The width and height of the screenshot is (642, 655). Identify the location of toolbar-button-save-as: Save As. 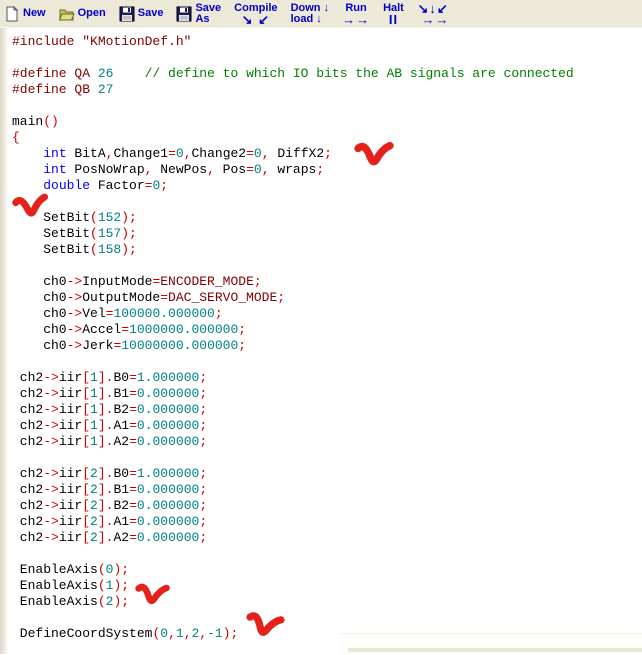
(199, 13).